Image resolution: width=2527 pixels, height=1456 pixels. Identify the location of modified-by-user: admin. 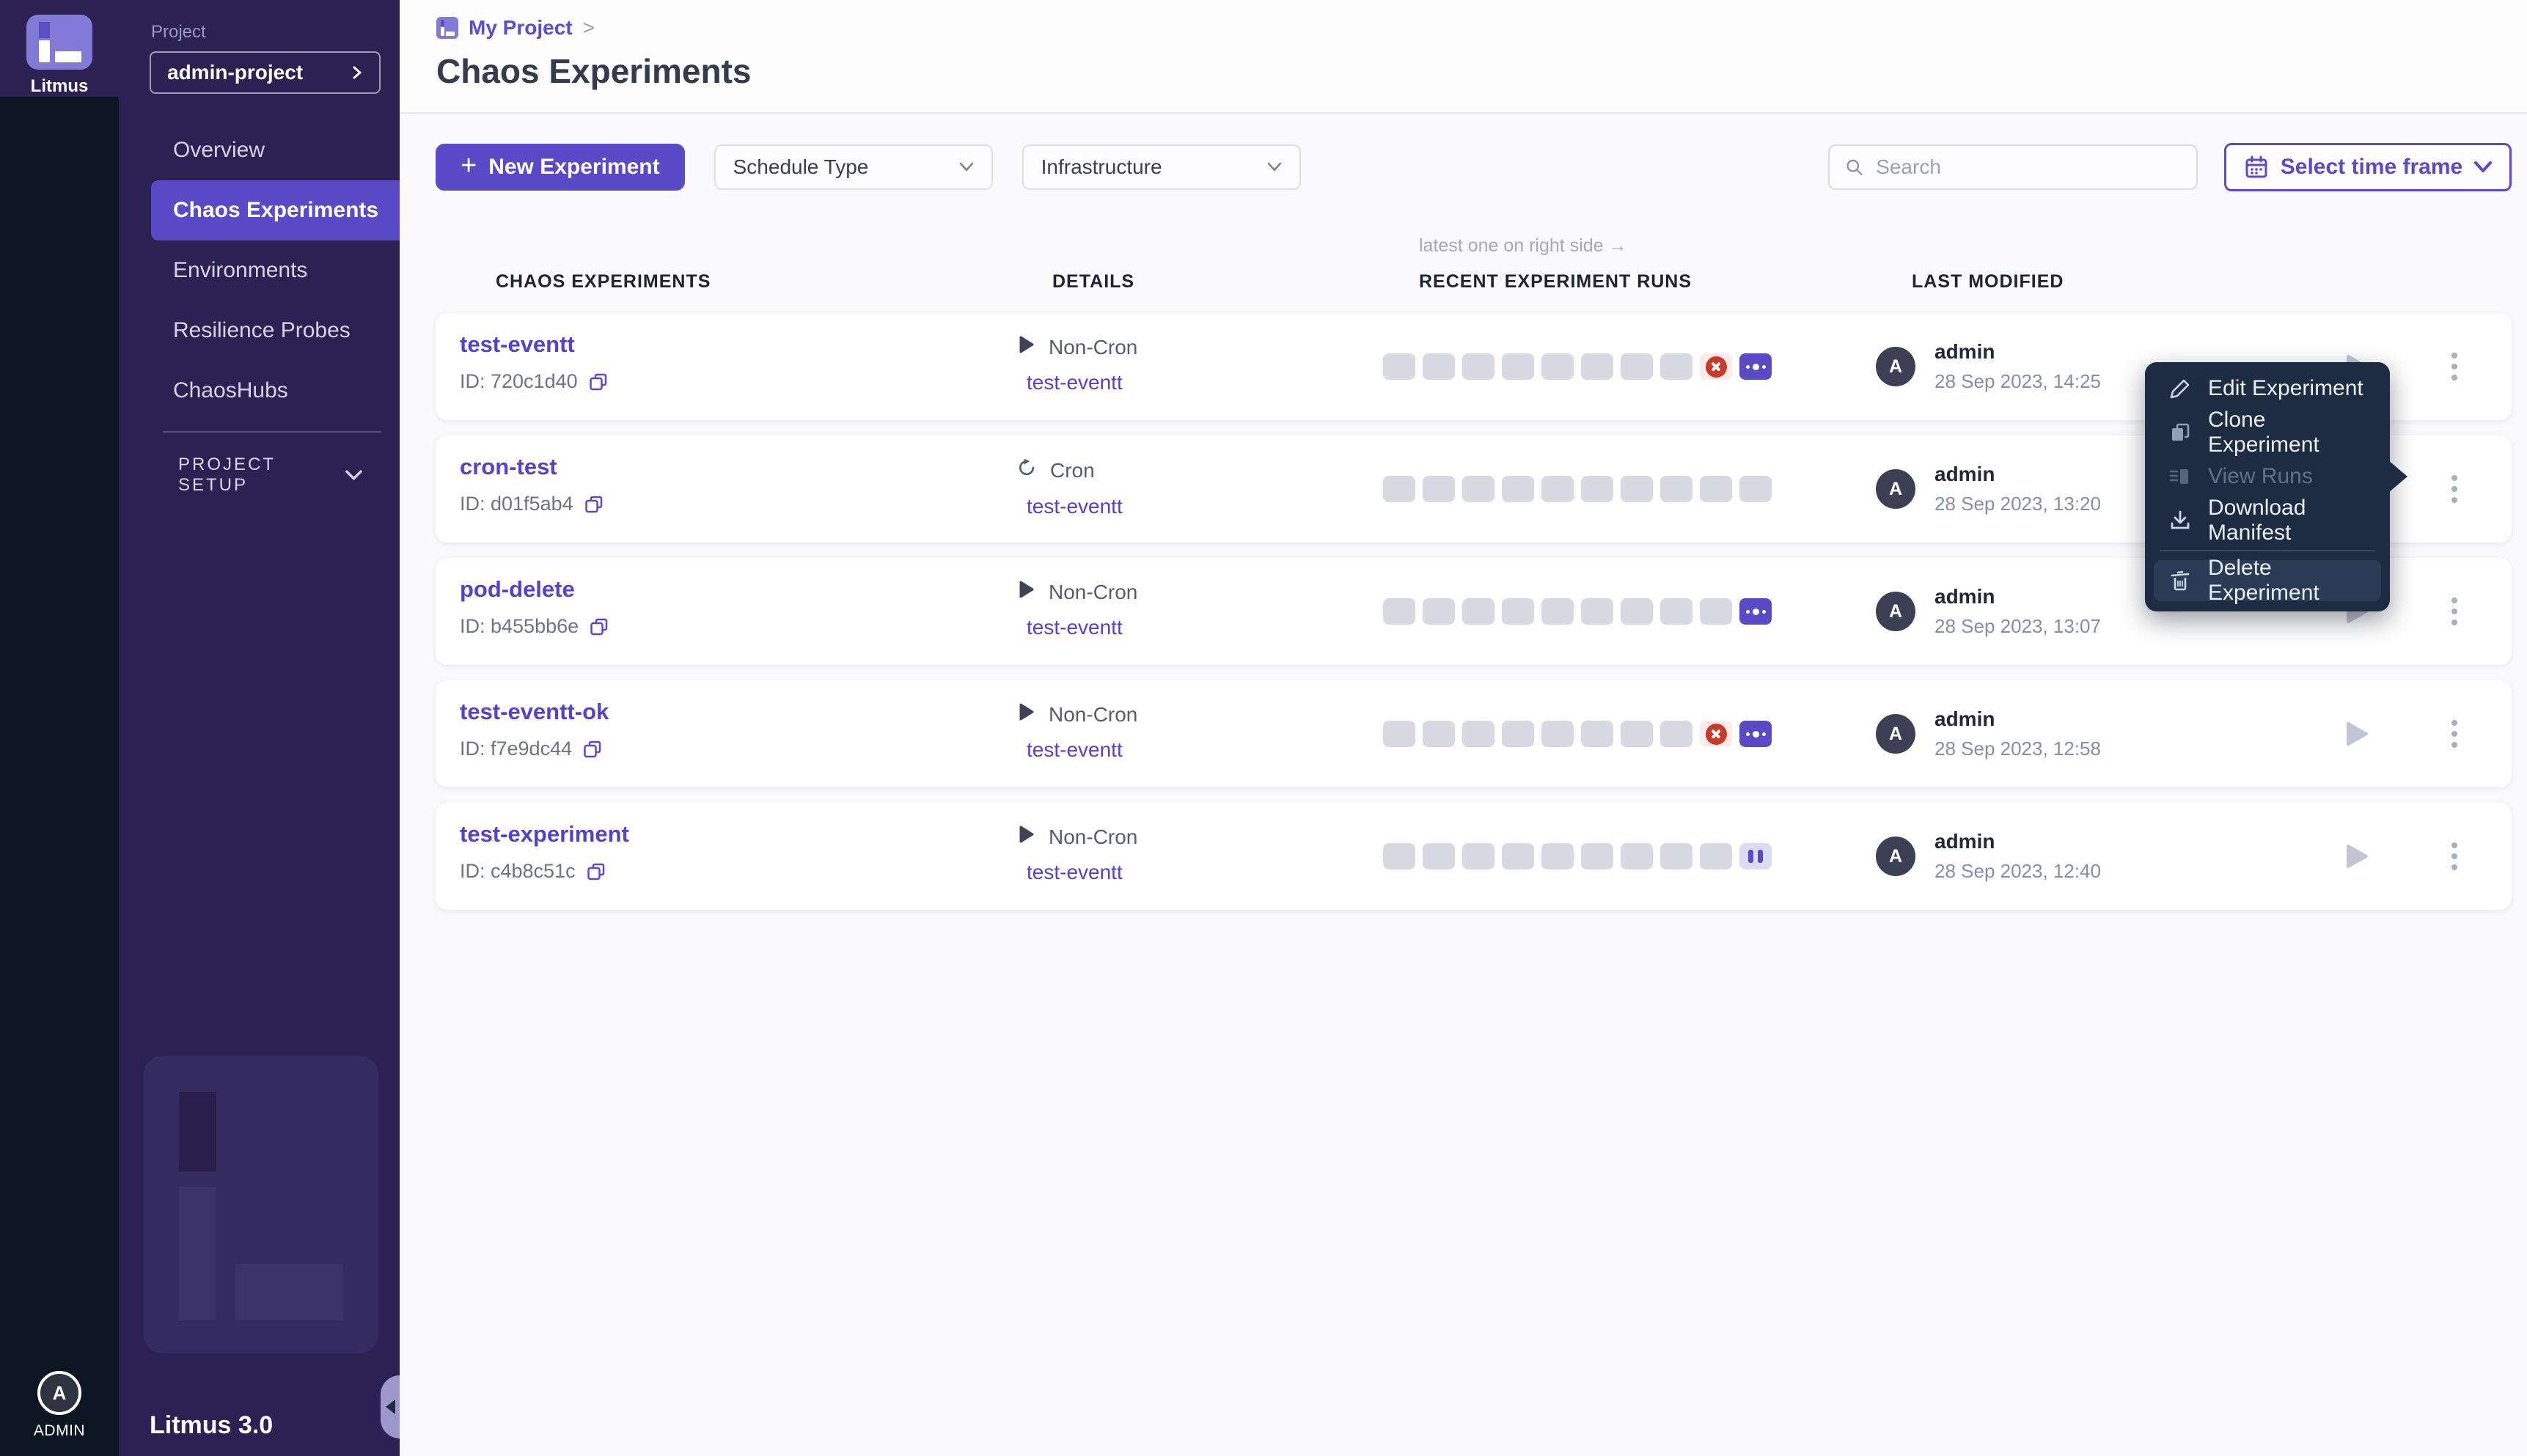
(1964, 718).